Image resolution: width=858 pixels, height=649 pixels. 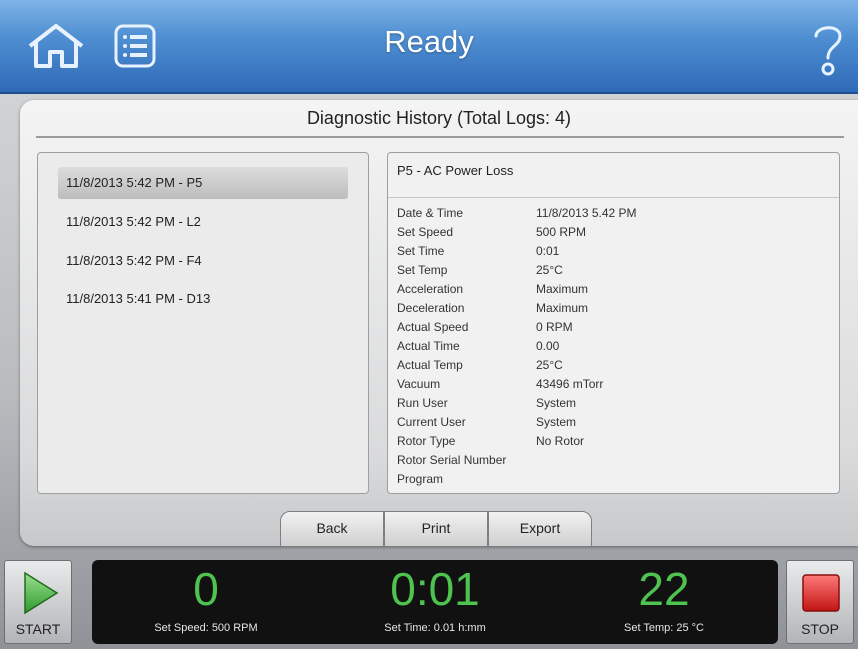 What do you see at coordinates (612, 365) in the screenshot?
I see `detail-row: Actual Temp 25°C` at bounding box center [612, 365].